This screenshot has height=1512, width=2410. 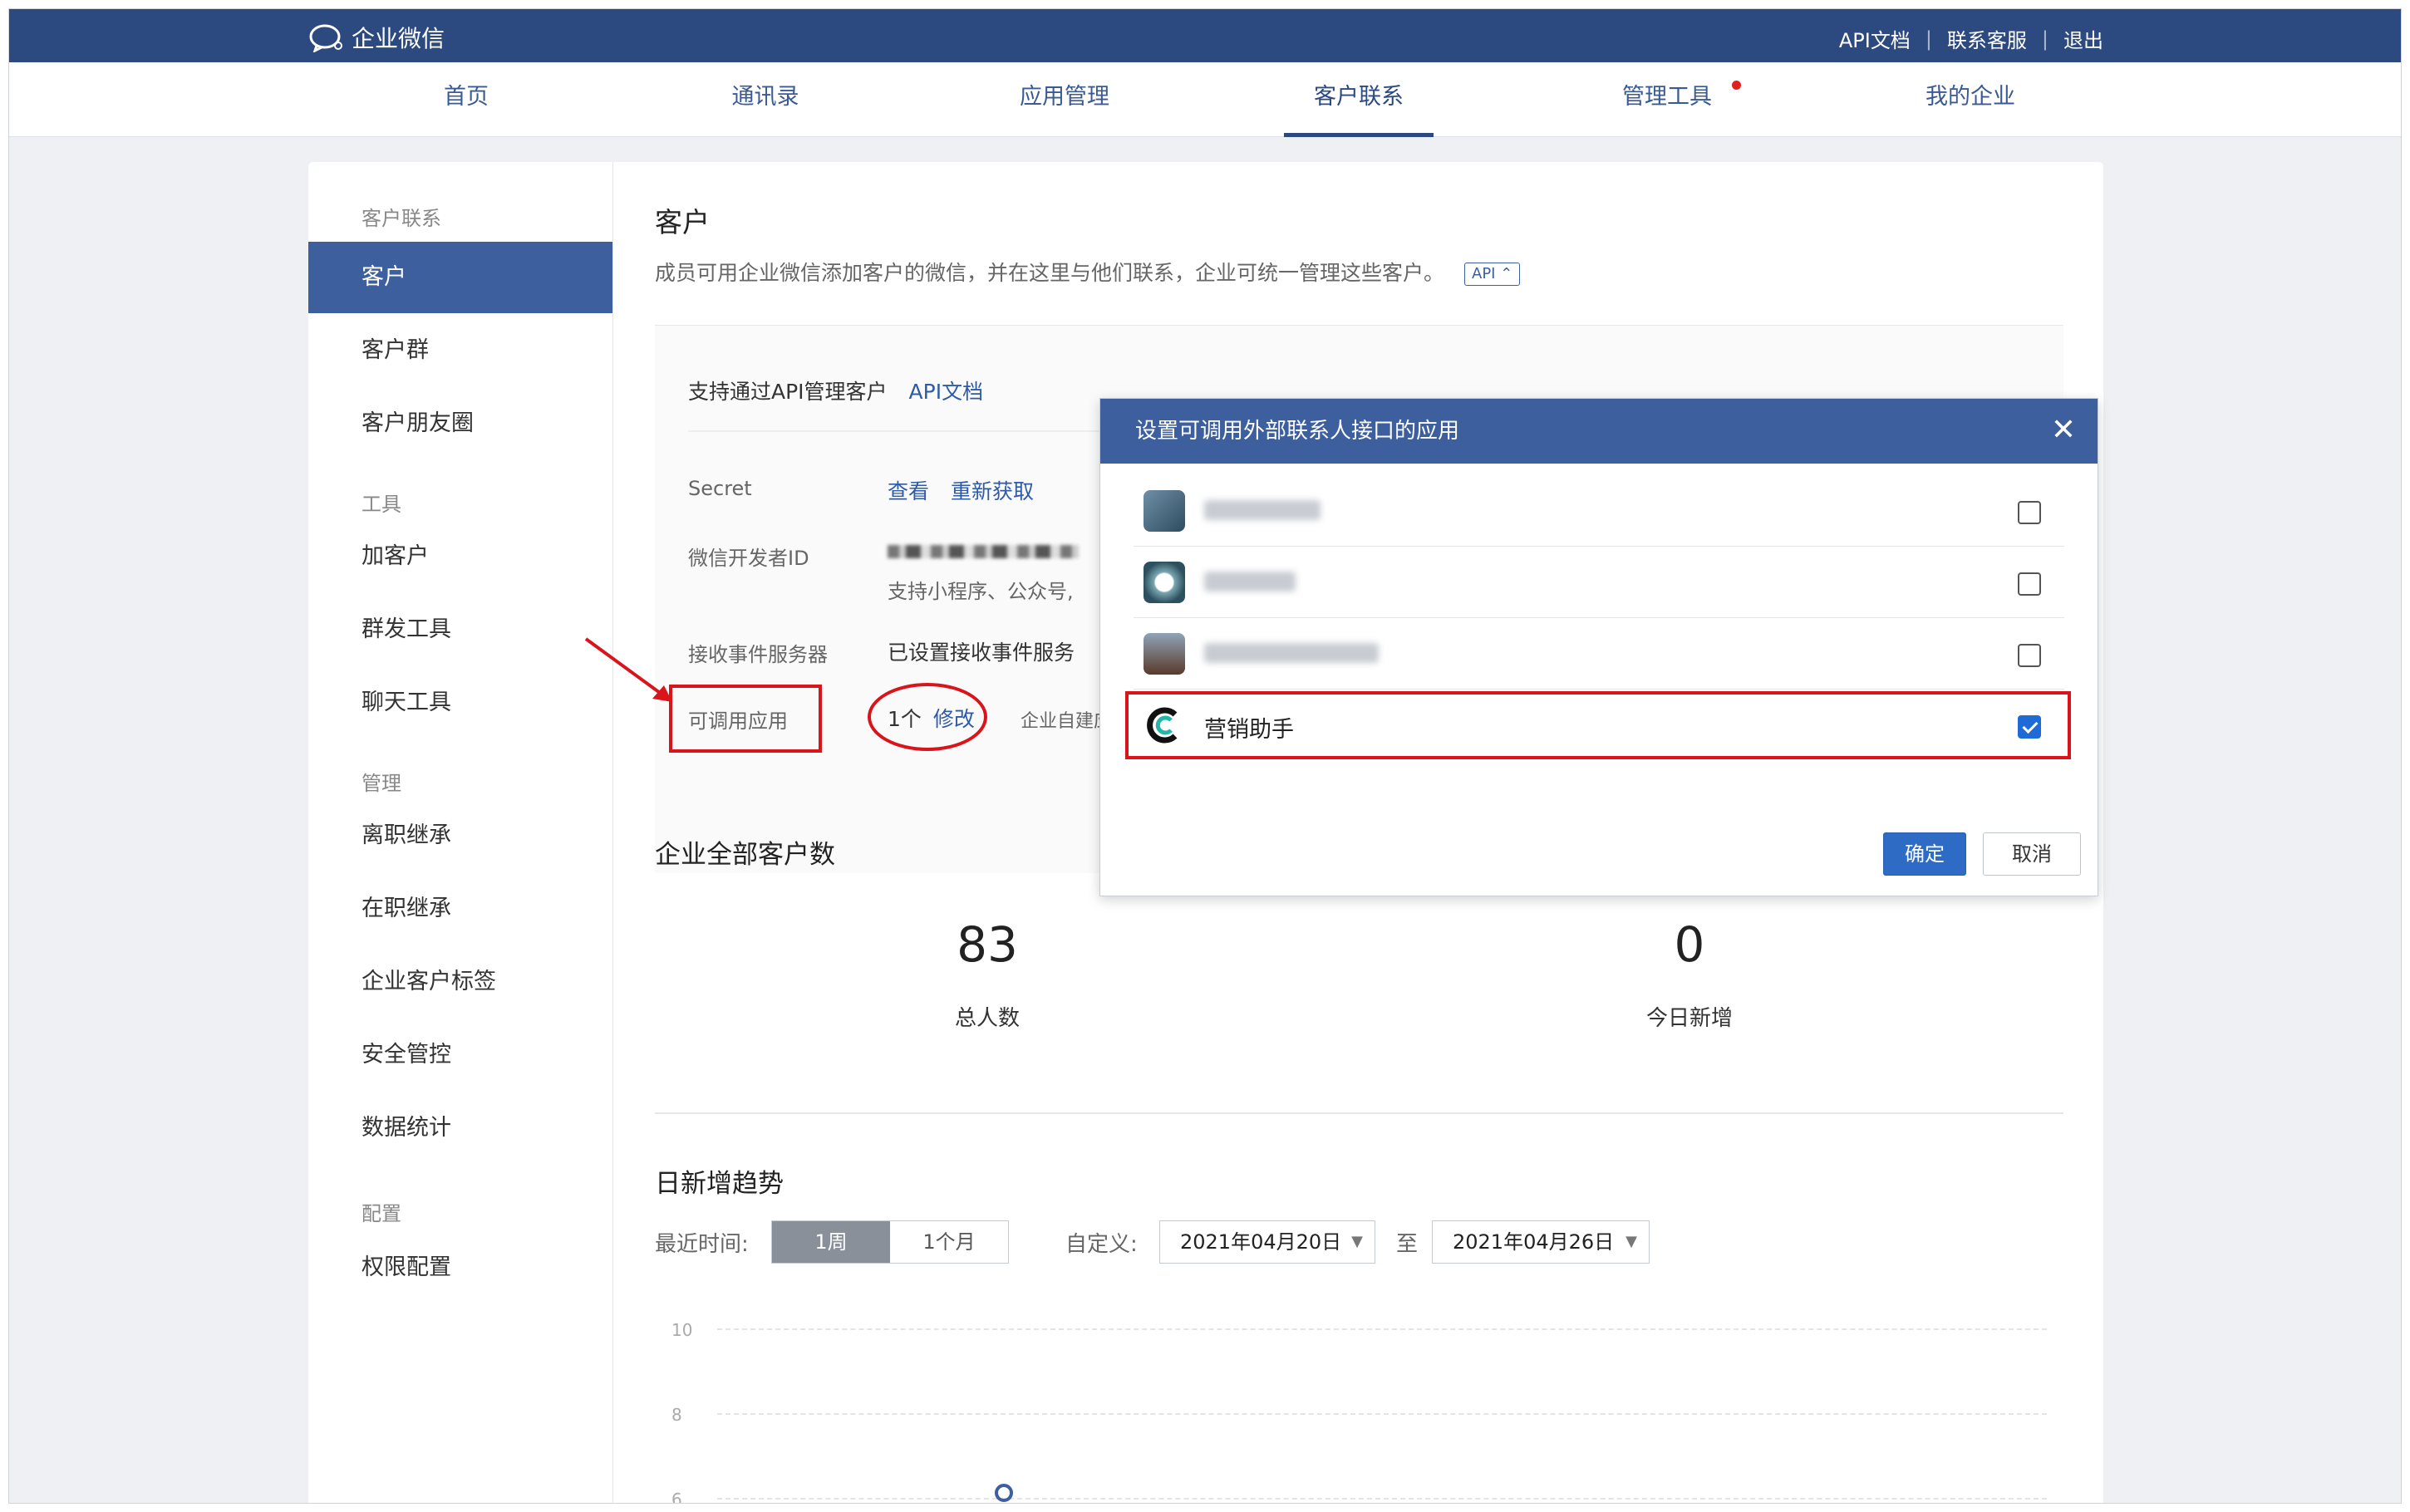 What do you see at coordinates (381, 783) in the screenshot?
I see `sidebar-section-title: 管理` at bounding box center [381, 783].